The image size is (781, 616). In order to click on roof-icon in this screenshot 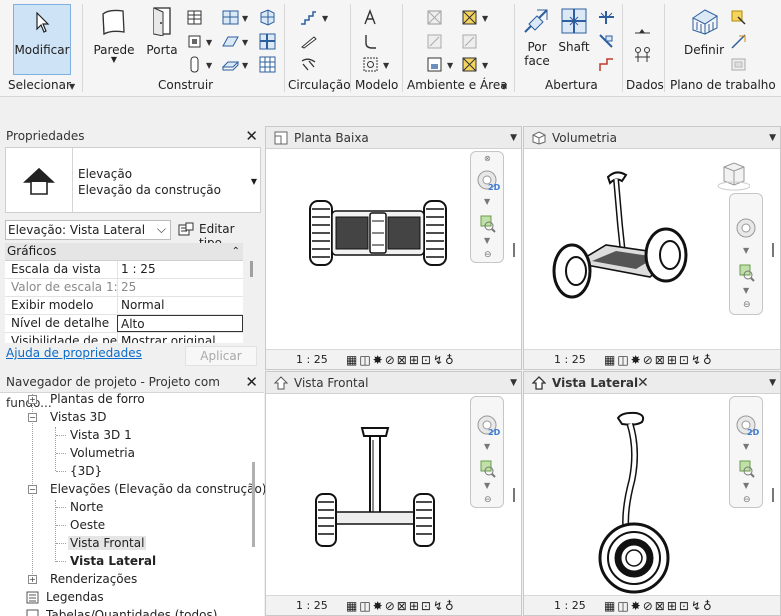, I will do `click(230, 41)`.